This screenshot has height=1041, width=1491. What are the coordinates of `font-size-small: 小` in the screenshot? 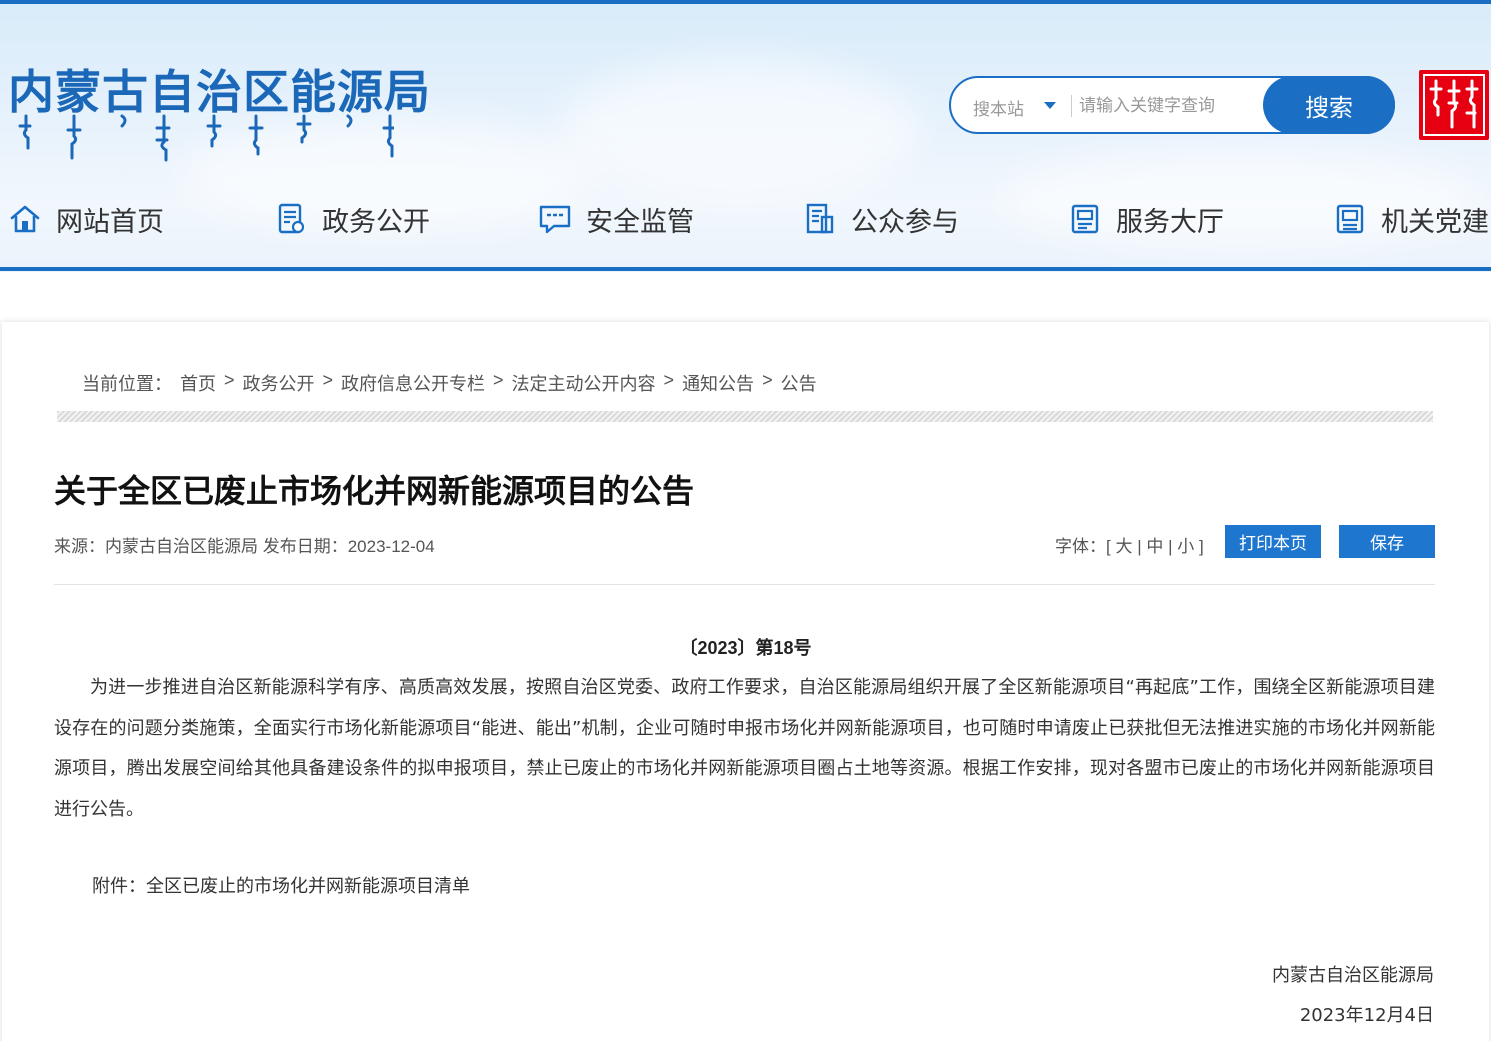 It's located at (1185, 546).